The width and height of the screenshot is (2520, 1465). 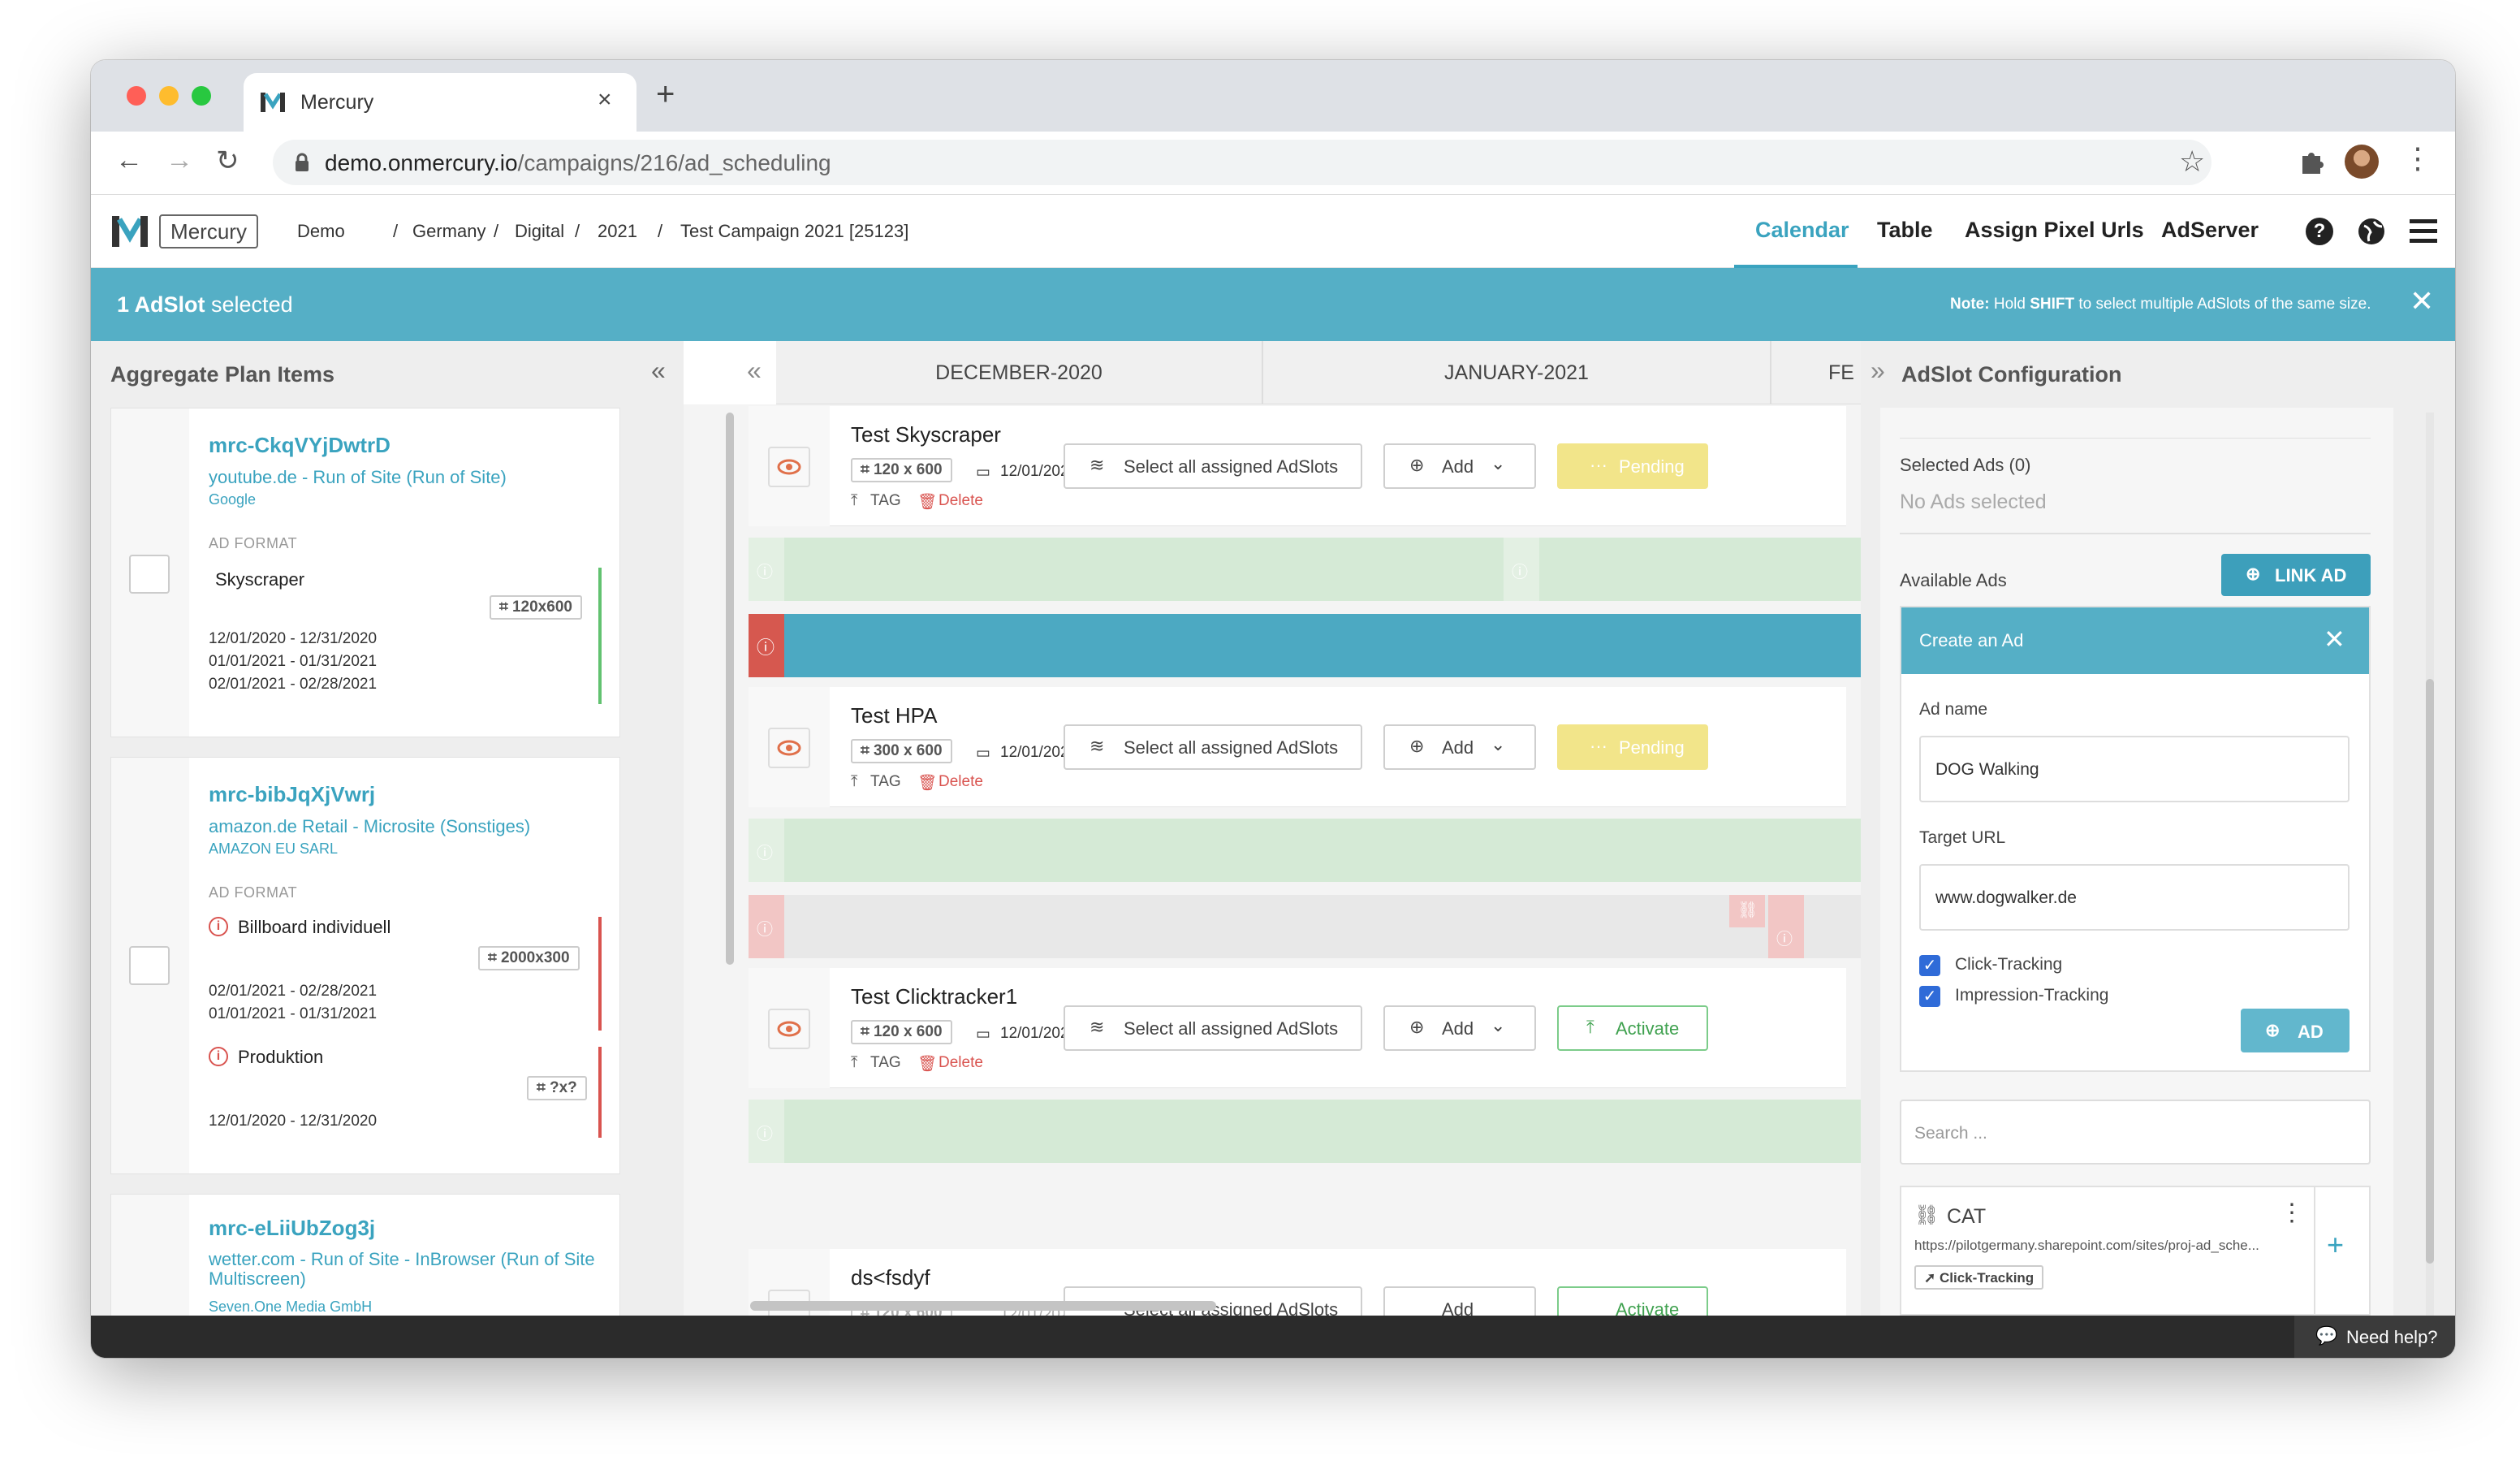 I want to click on collapse-left-icon: «, so click(x=658, y=371).